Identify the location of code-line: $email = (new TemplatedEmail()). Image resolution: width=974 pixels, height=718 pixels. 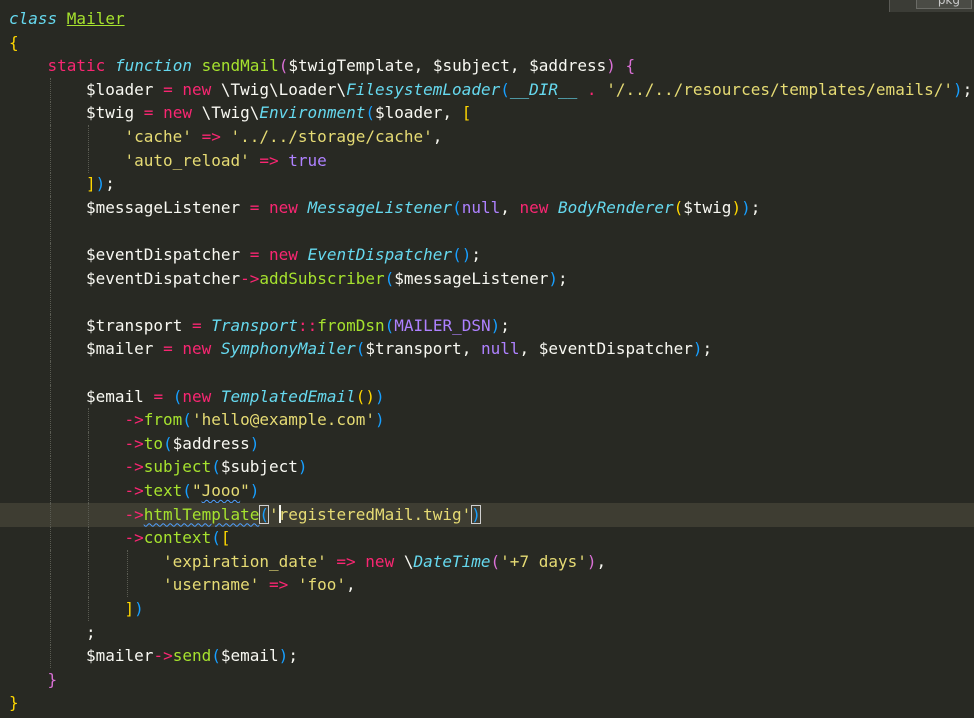
(487, 396).